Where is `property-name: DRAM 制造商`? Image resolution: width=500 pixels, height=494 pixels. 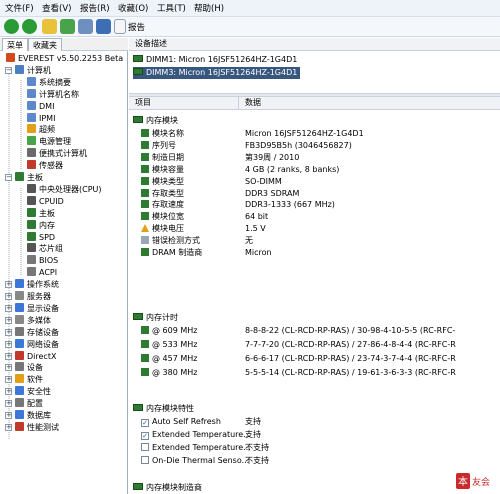
property-name: DRAM 制造商 is located at coordinates (171, 252).